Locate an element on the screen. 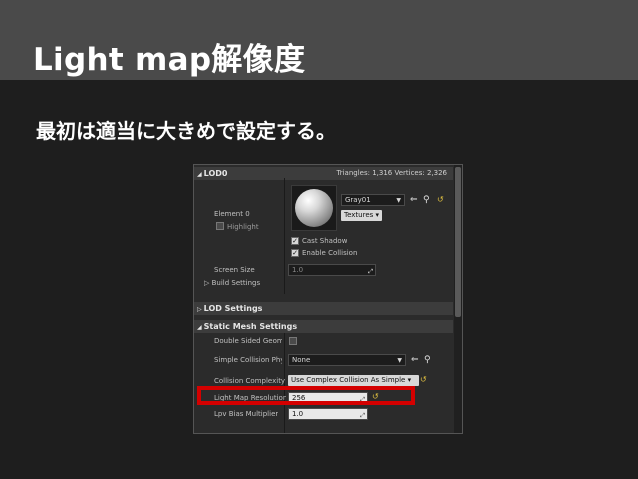 This screenshot has width=638, height=479. highlight-label: Highlight is located at coordinates (243, 227).